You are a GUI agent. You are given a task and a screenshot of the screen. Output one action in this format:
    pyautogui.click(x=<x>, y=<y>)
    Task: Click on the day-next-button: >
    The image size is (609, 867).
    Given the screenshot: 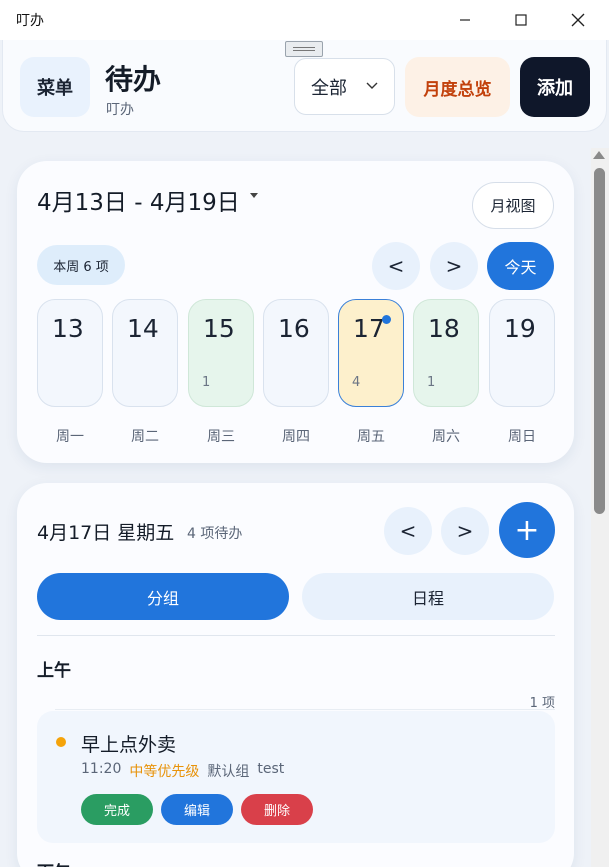 What is the action you would take?
    pyautogui.click(x=465, y=531)
    